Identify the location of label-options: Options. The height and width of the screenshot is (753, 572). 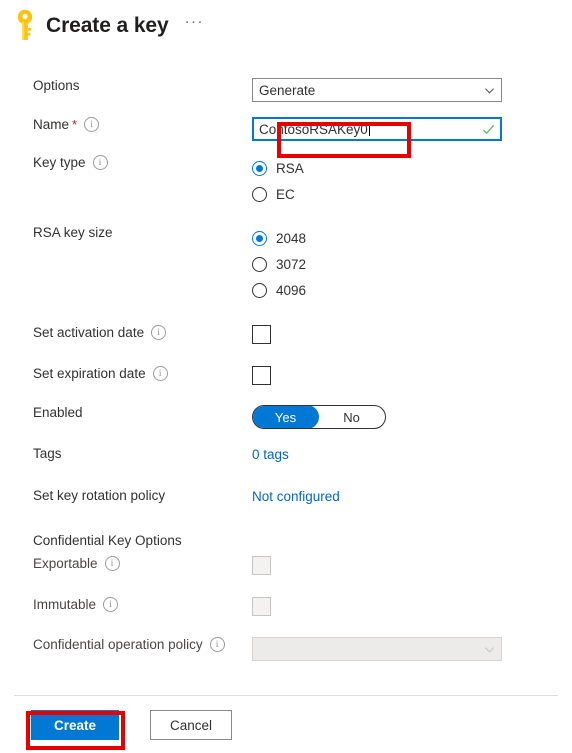
(126, 85).